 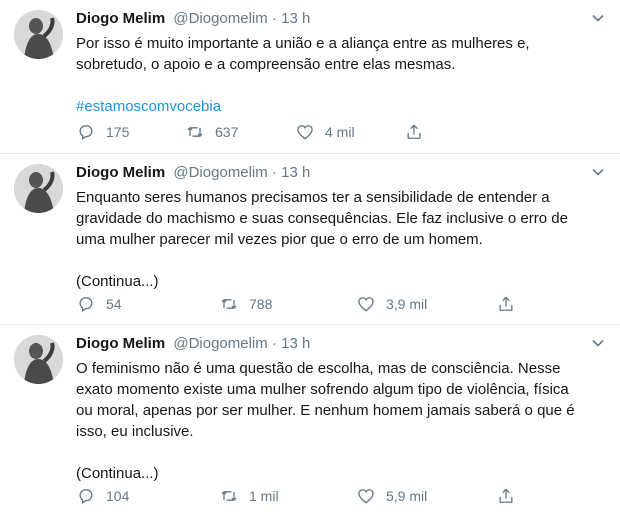 What do you see at coordinates (301, 304) in the screenshot?
I see `tweet-actions: 54 788 3,9 mil` at bounding box center [301, 304].